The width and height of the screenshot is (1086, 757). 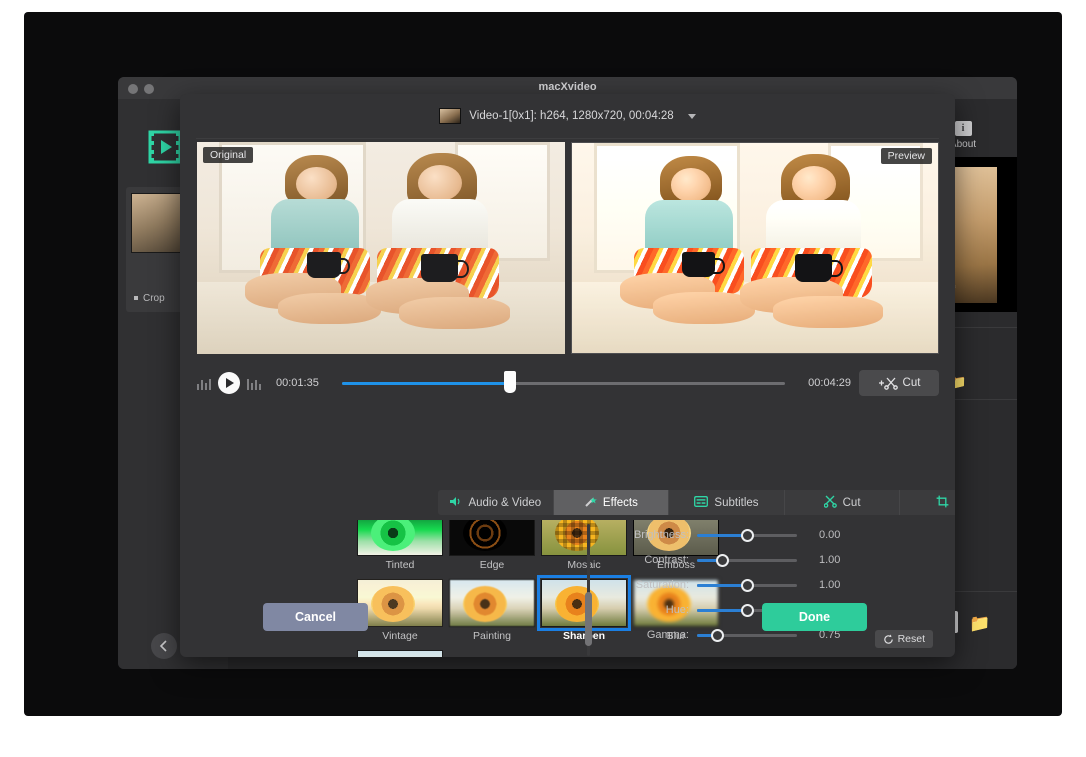 I want to click on modal-header: Video-1[0x1]: h264, 1280x720, 00:04:28, so click(x=567, y=116).